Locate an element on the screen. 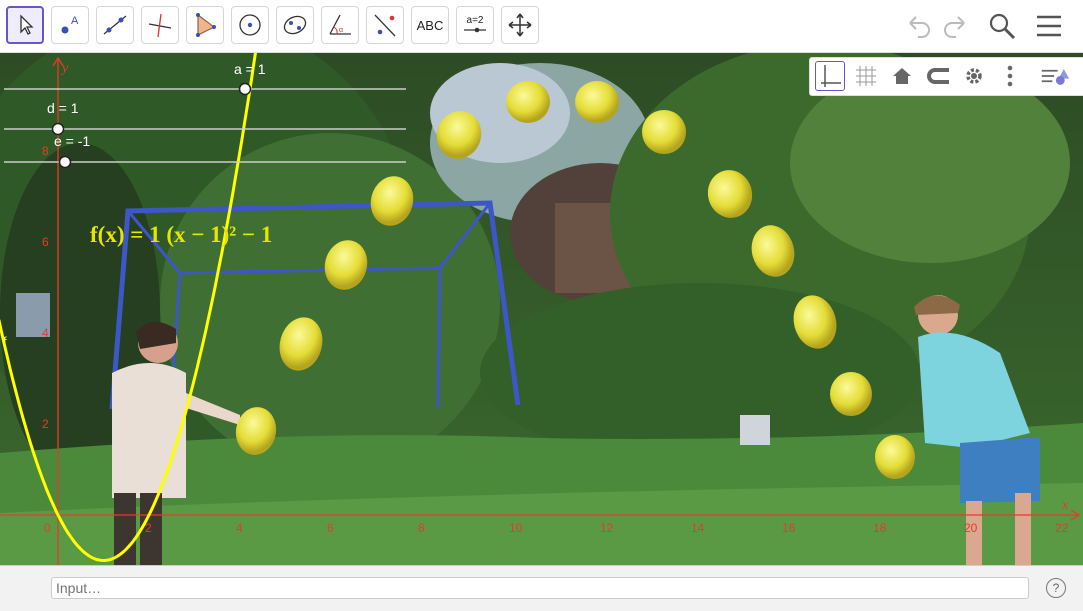 The width and height of the screenshot is (1083, 611). angle-icon: α is located at coordinates (340, 24).